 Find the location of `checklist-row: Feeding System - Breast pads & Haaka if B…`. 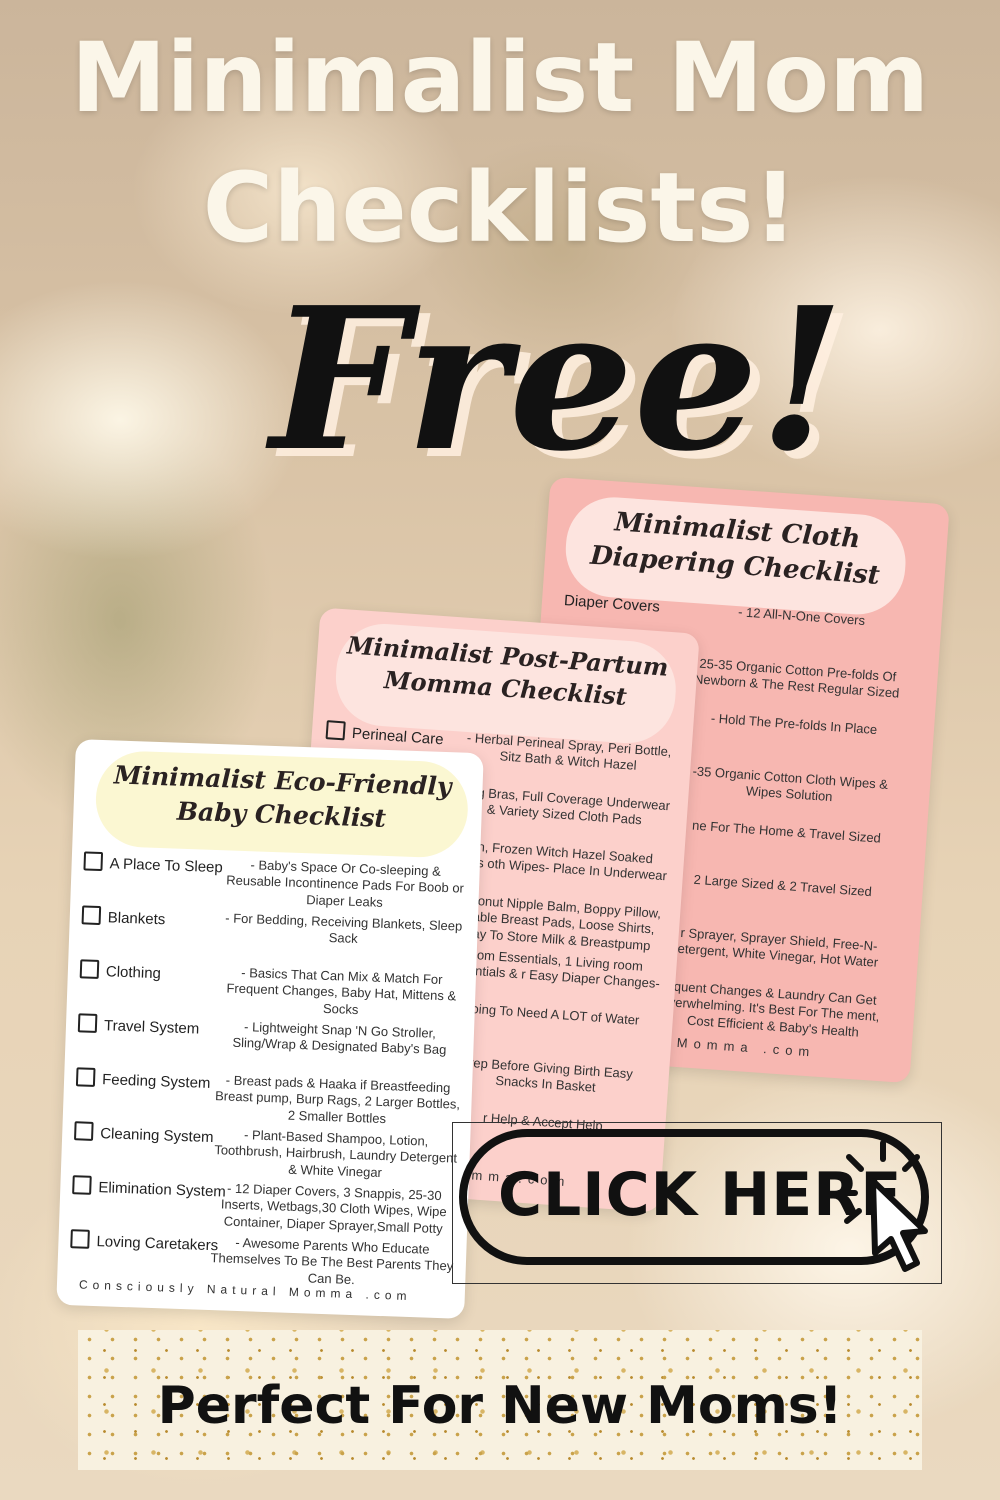

checklist-row: Feeding System - Breast pads & Haaka if B… is located at coordinates (269, 1096).